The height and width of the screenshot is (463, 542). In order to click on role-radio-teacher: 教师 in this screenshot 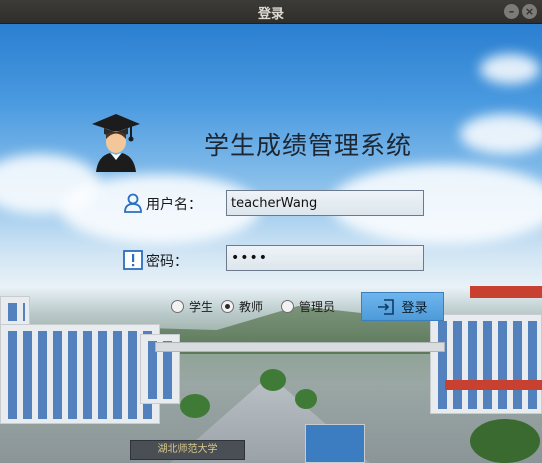, I will do `click(242, 306)`.